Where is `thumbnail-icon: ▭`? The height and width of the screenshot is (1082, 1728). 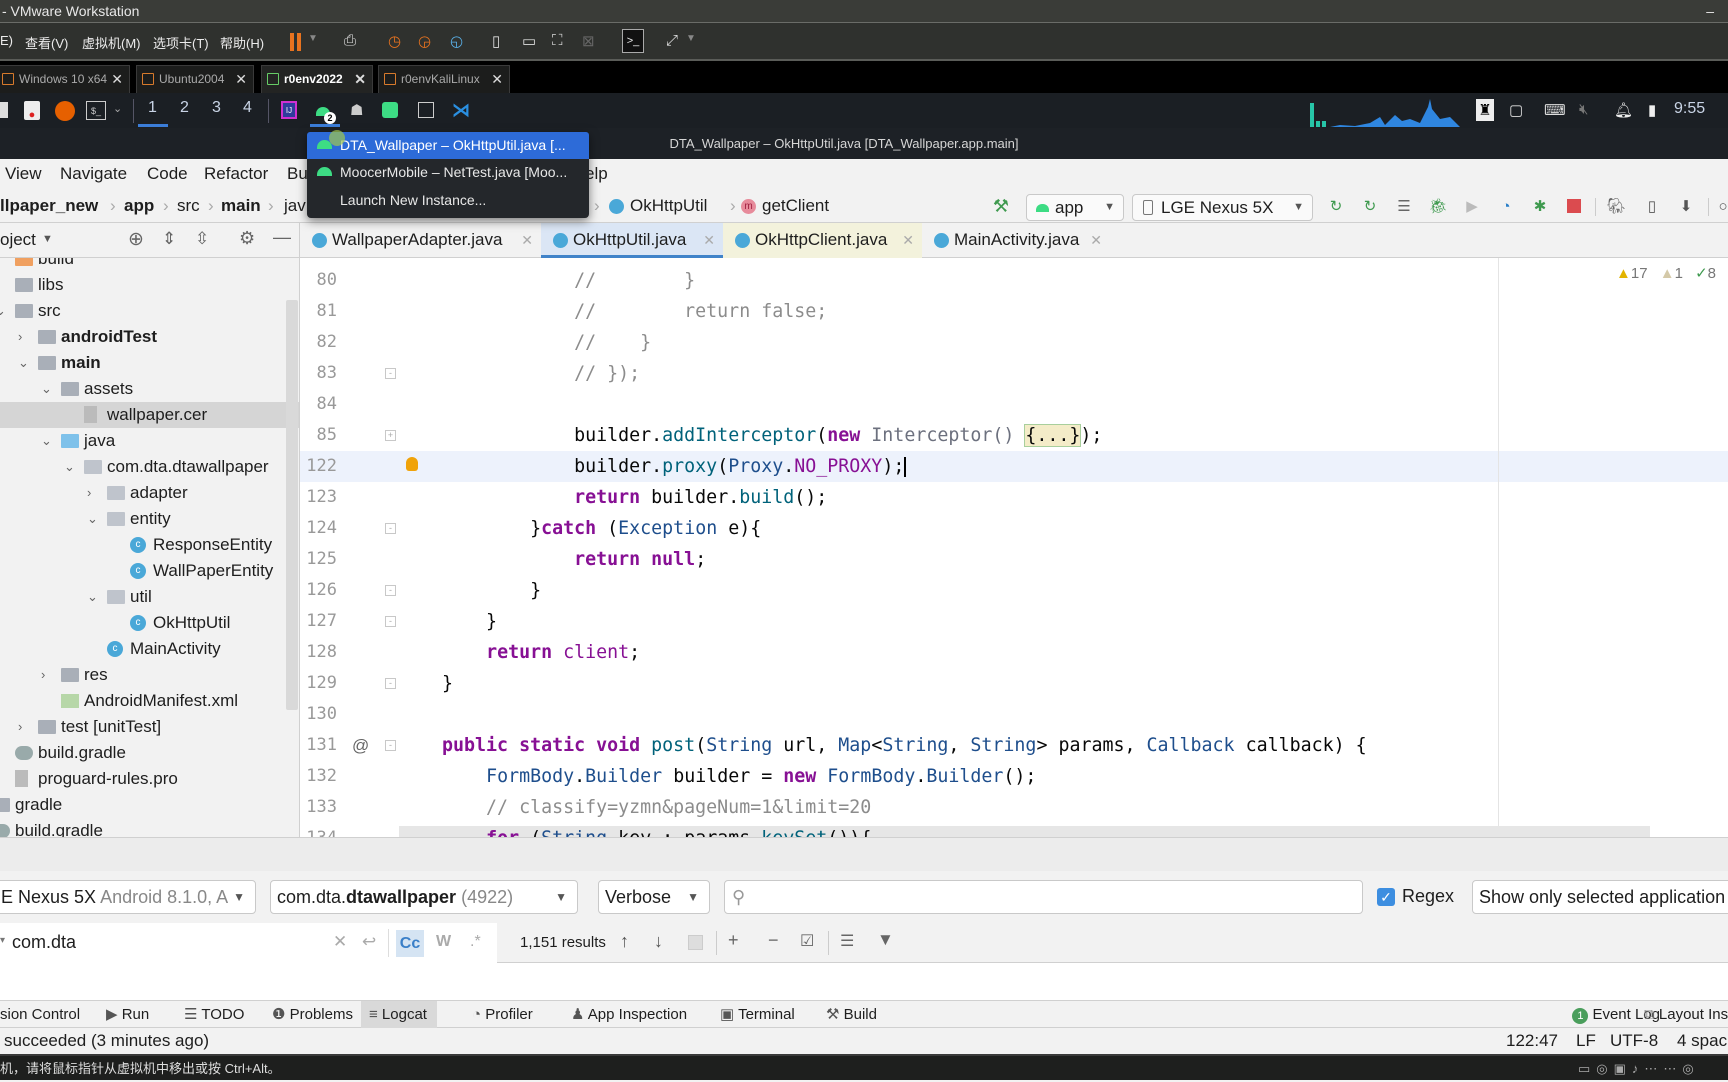 thumbnail-icon: ▭ is located at coordinates (529, 41).